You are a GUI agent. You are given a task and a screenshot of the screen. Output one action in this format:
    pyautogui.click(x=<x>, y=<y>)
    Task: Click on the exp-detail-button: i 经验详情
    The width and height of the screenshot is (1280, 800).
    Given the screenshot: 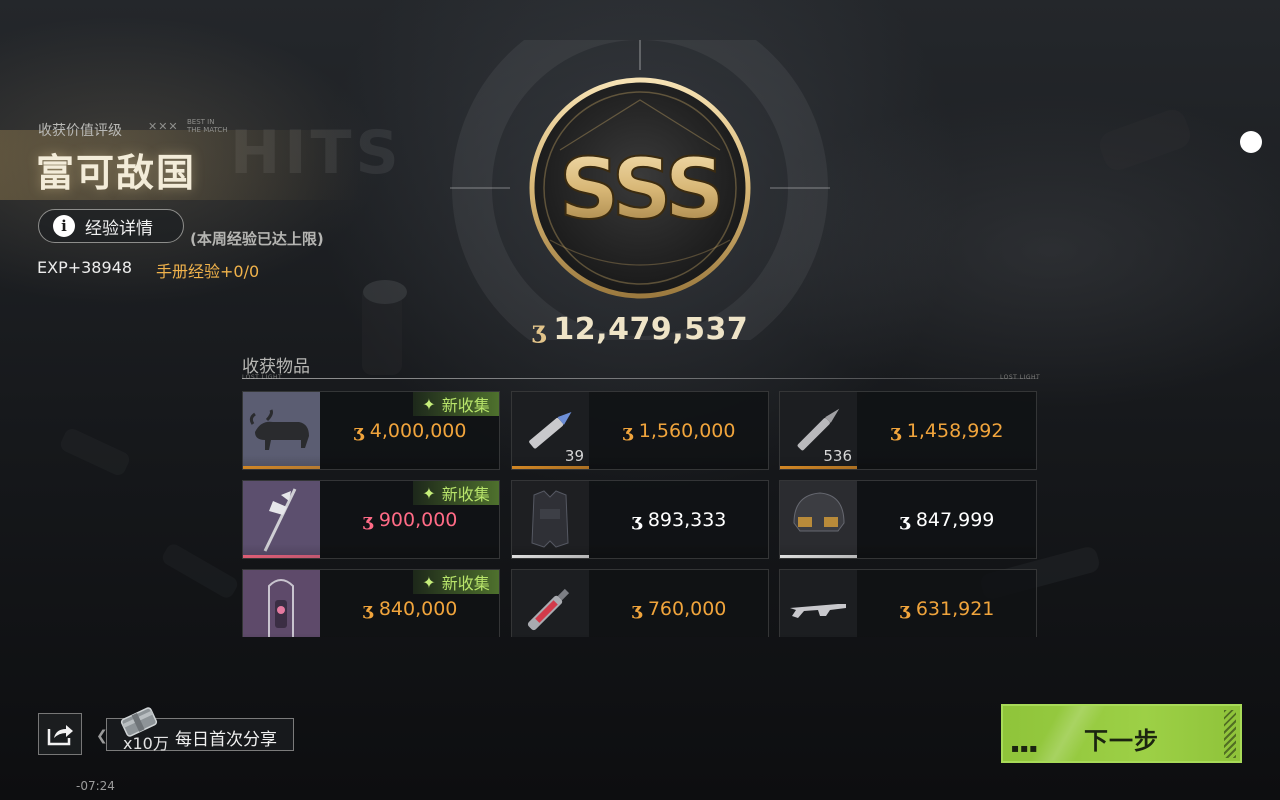 What is the action you would take?
    pyautogui.click(x=111, y=226)
    